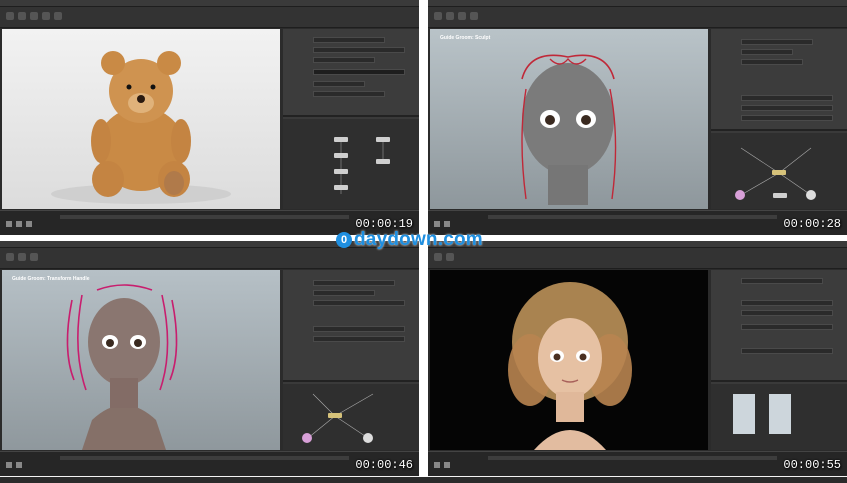 The width and height of the screenshot is (847, 483). Describe the element at coordinates (570, 366) in the screenshot. I see `curly-hair-render` at that location.